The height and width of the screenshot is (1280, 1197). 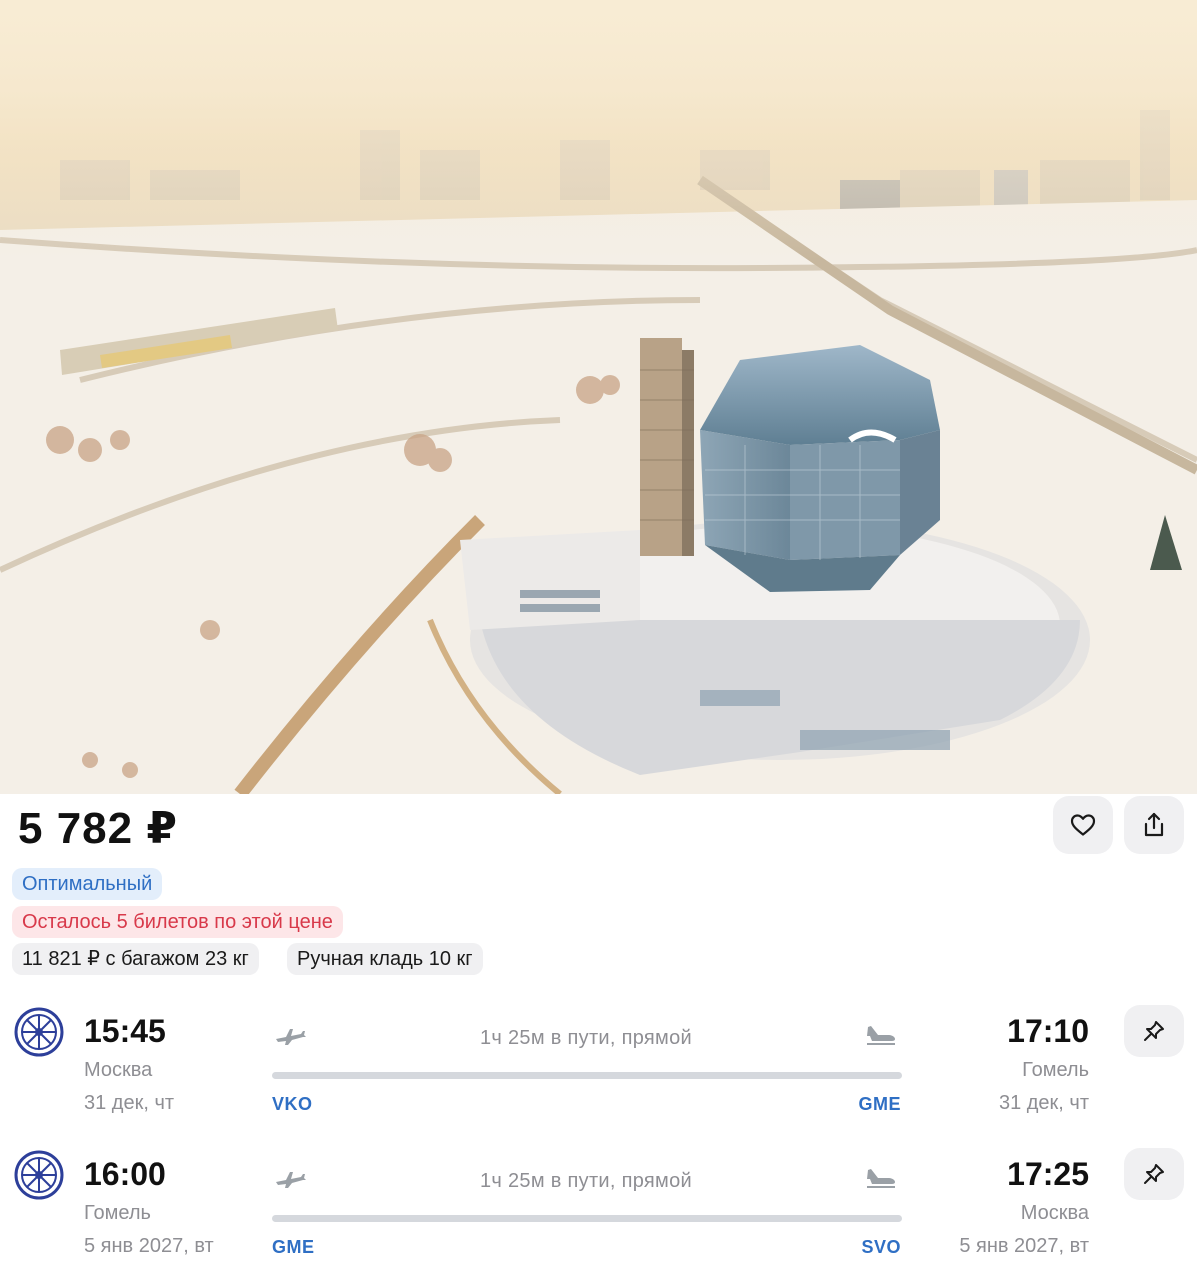 I want to click on favorite-button, so click(x=1083, y=825).